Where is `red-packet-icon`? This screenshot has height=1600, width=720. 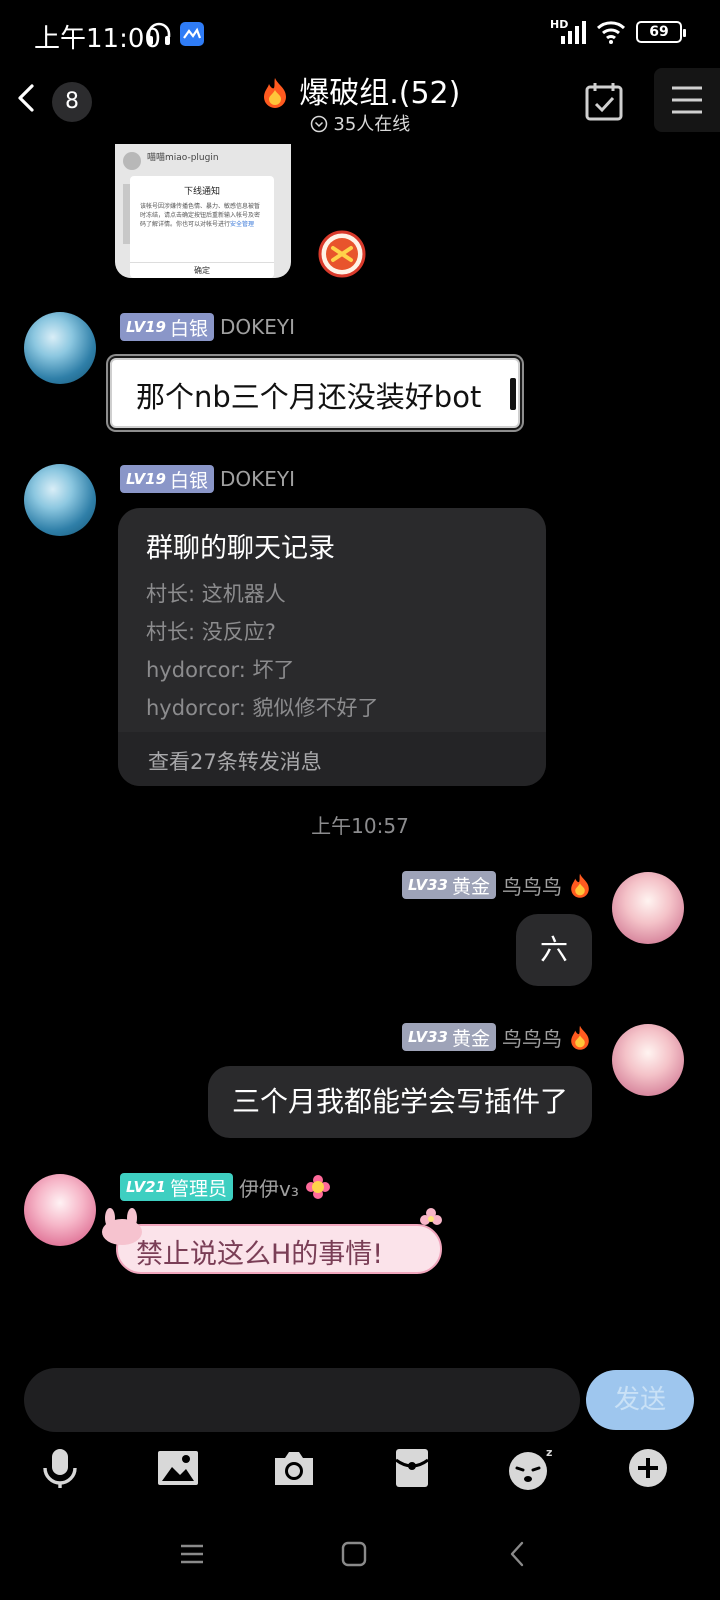 red-packet-icon is located at coordinates (412, 1468).